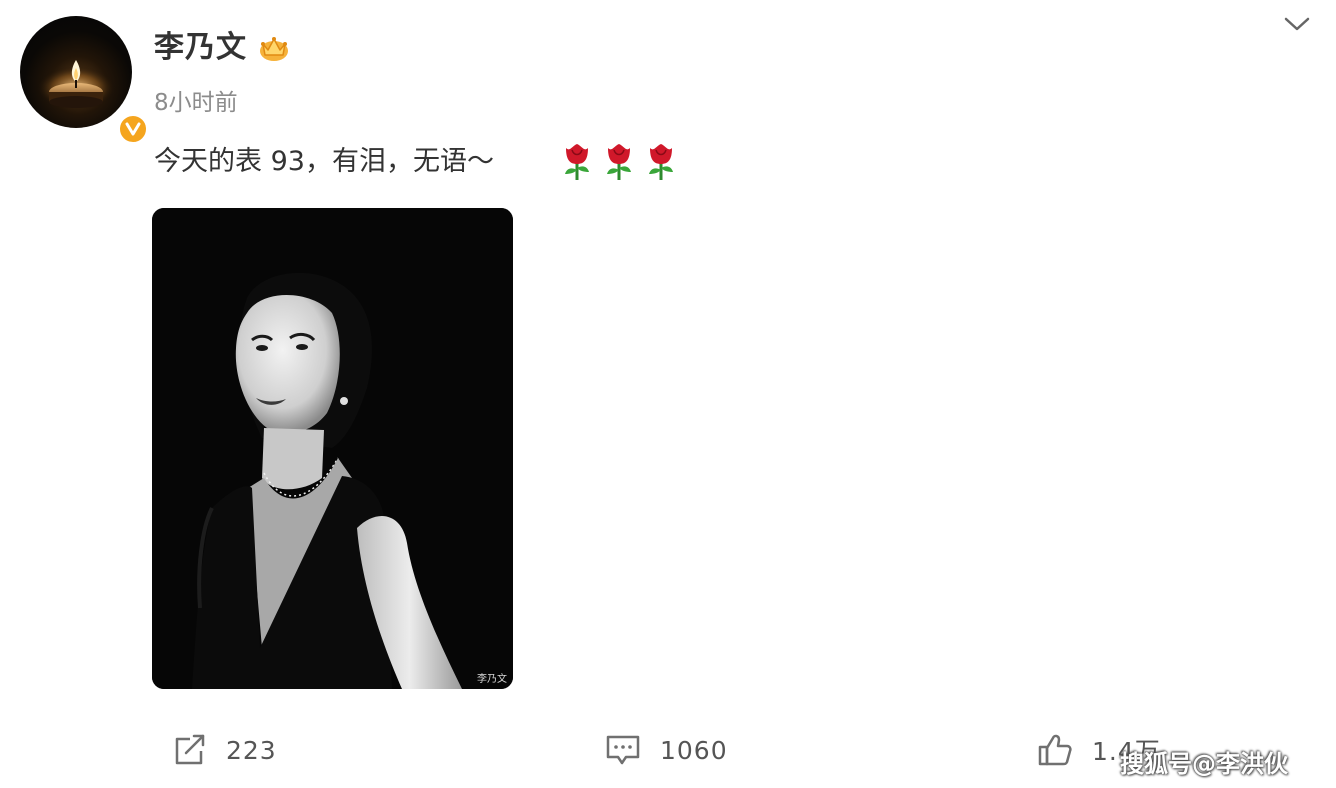  I want to click on timestamp: 8小时前, so click(196, 103).